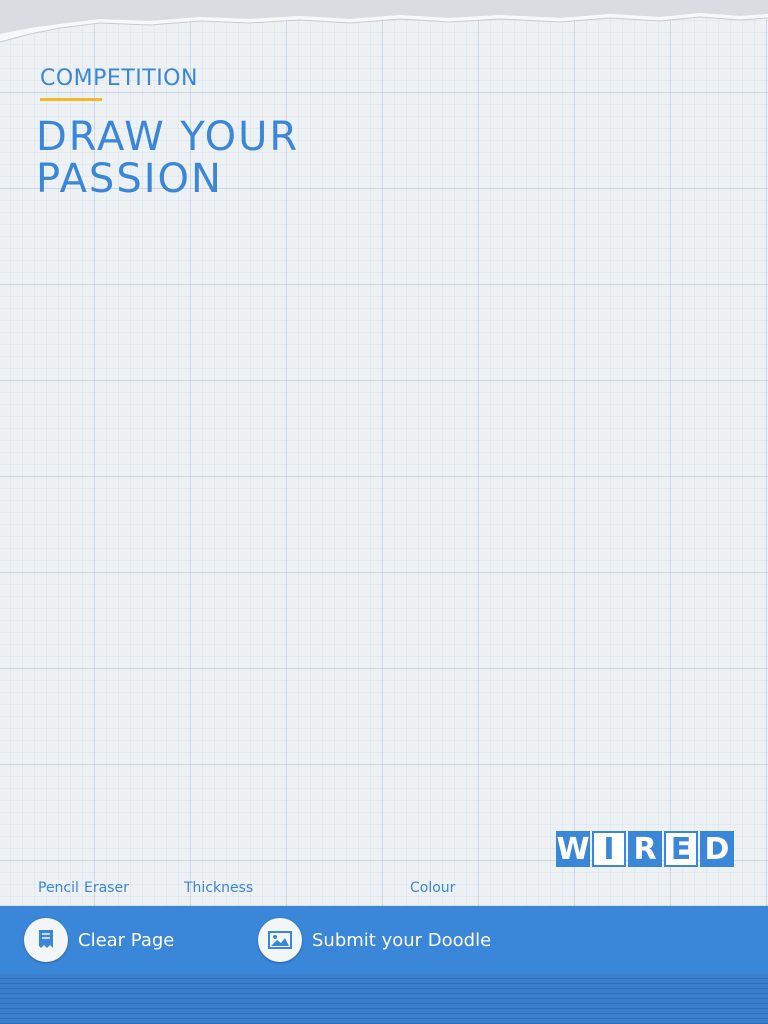 This screenshot has width=768, height=1024. Describe the element at coordinates (681, 849) in the screenshot. I see `logo-letter: E` at that location.